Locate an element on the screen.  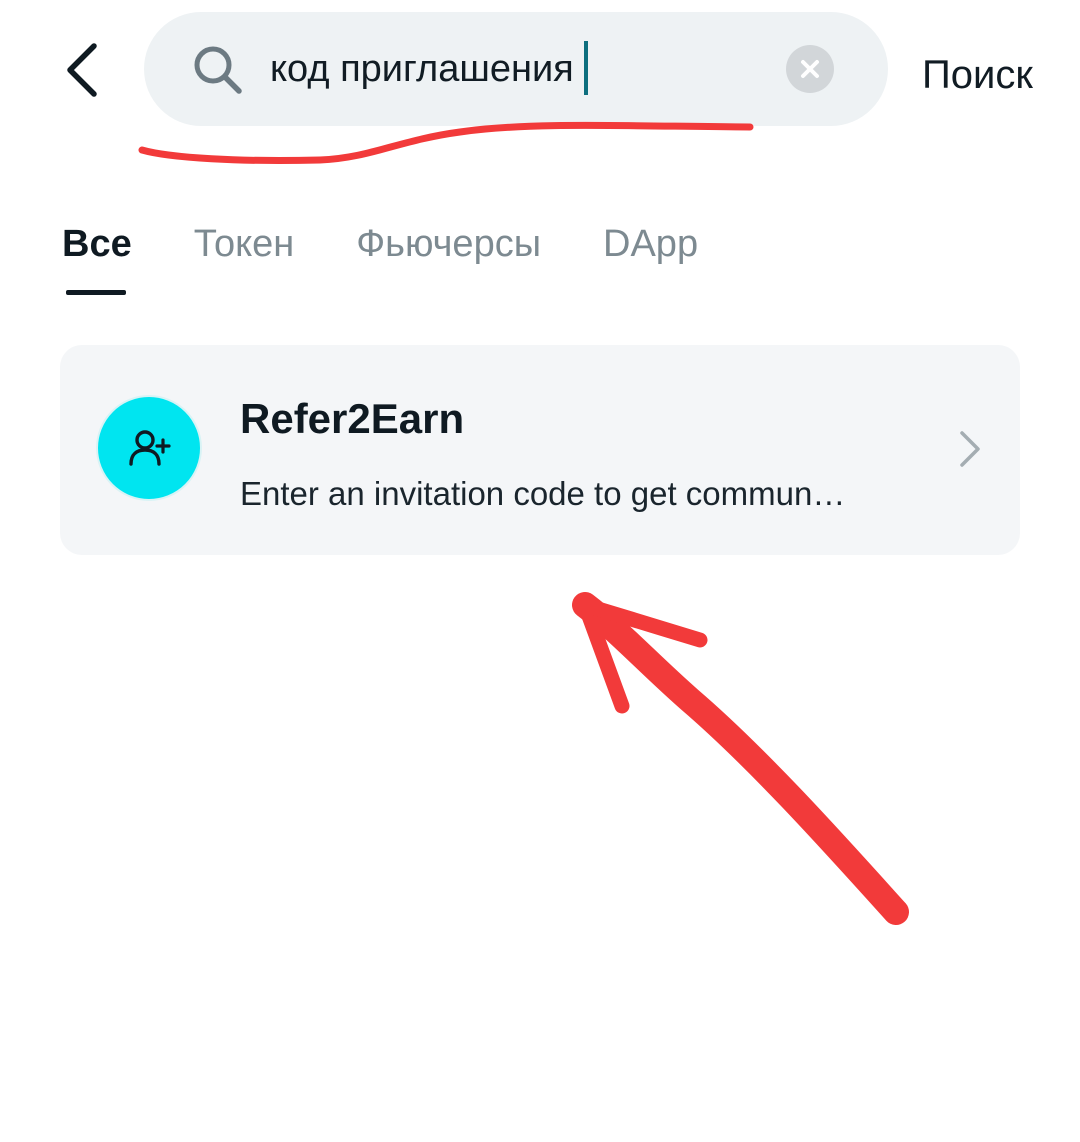
tab-all: Все is located at coordinates (97, 253).